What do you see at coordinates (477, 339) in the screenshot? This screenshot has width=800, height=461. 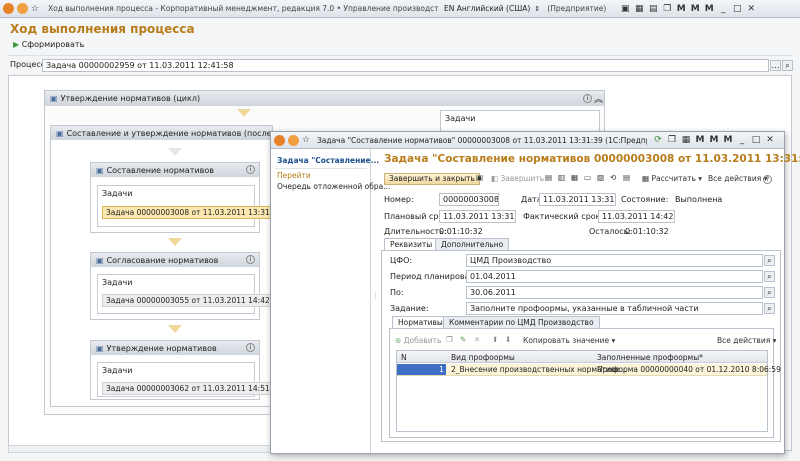 I see `delete-icon: ✕` at bounding box center [477, 339].